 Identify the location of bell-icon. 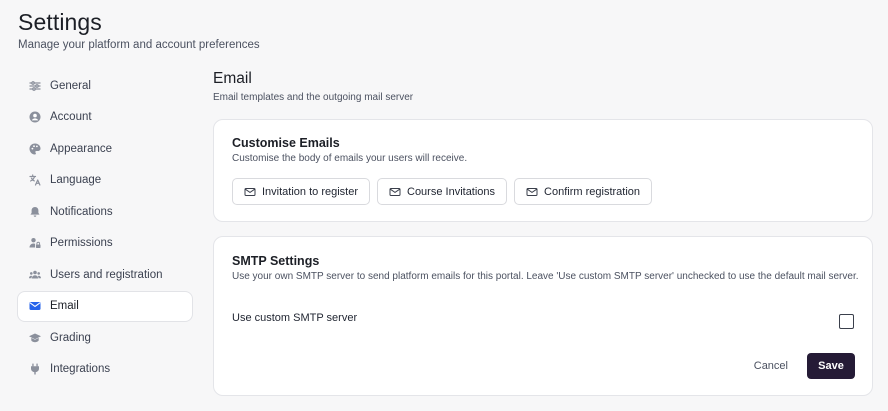
(34, 211).